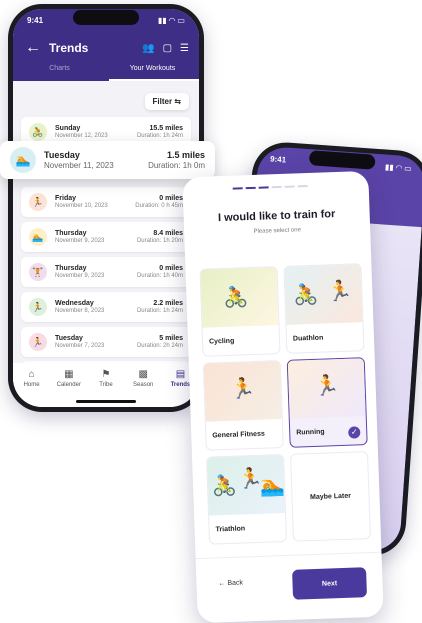  I want to click on workout-miles: 8.4 miles, so click(168, 233).